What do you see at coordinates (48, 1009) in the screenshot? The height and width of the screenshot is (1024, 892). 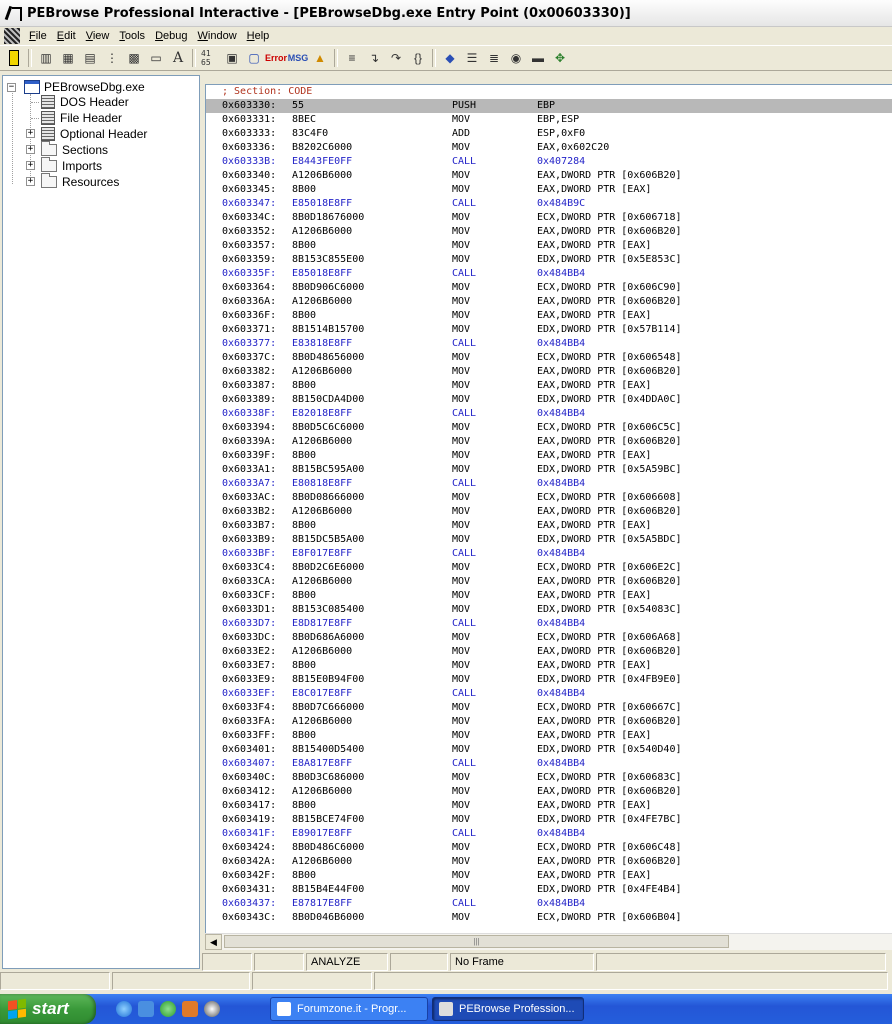 I see `start-button: start` at bounding box center [48, 1009].